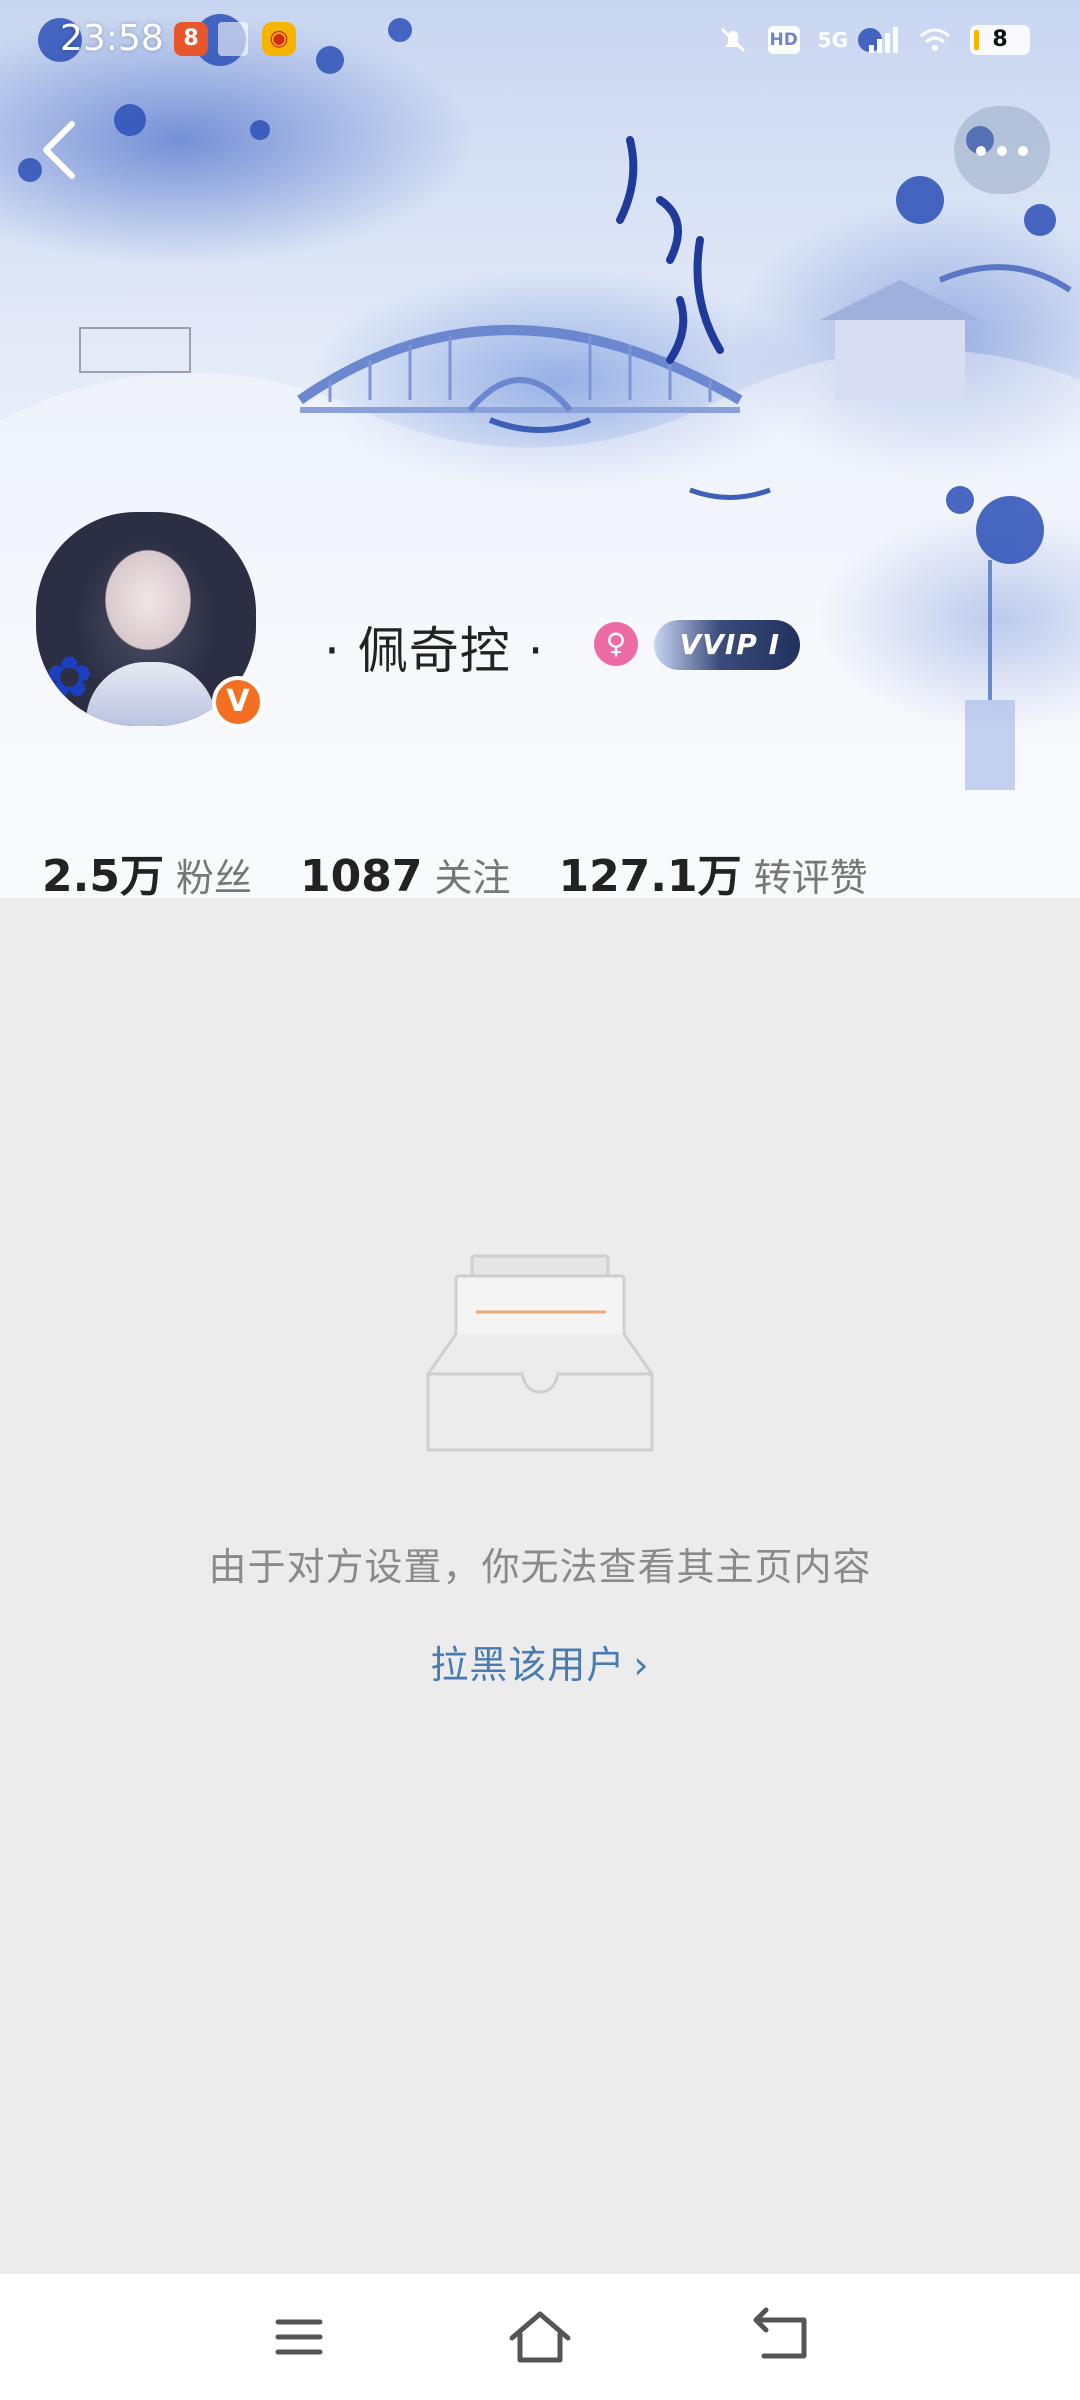 The width and height of the screenshot is (1080, 2400). I want to click on home-icon, so click(540, 2337).